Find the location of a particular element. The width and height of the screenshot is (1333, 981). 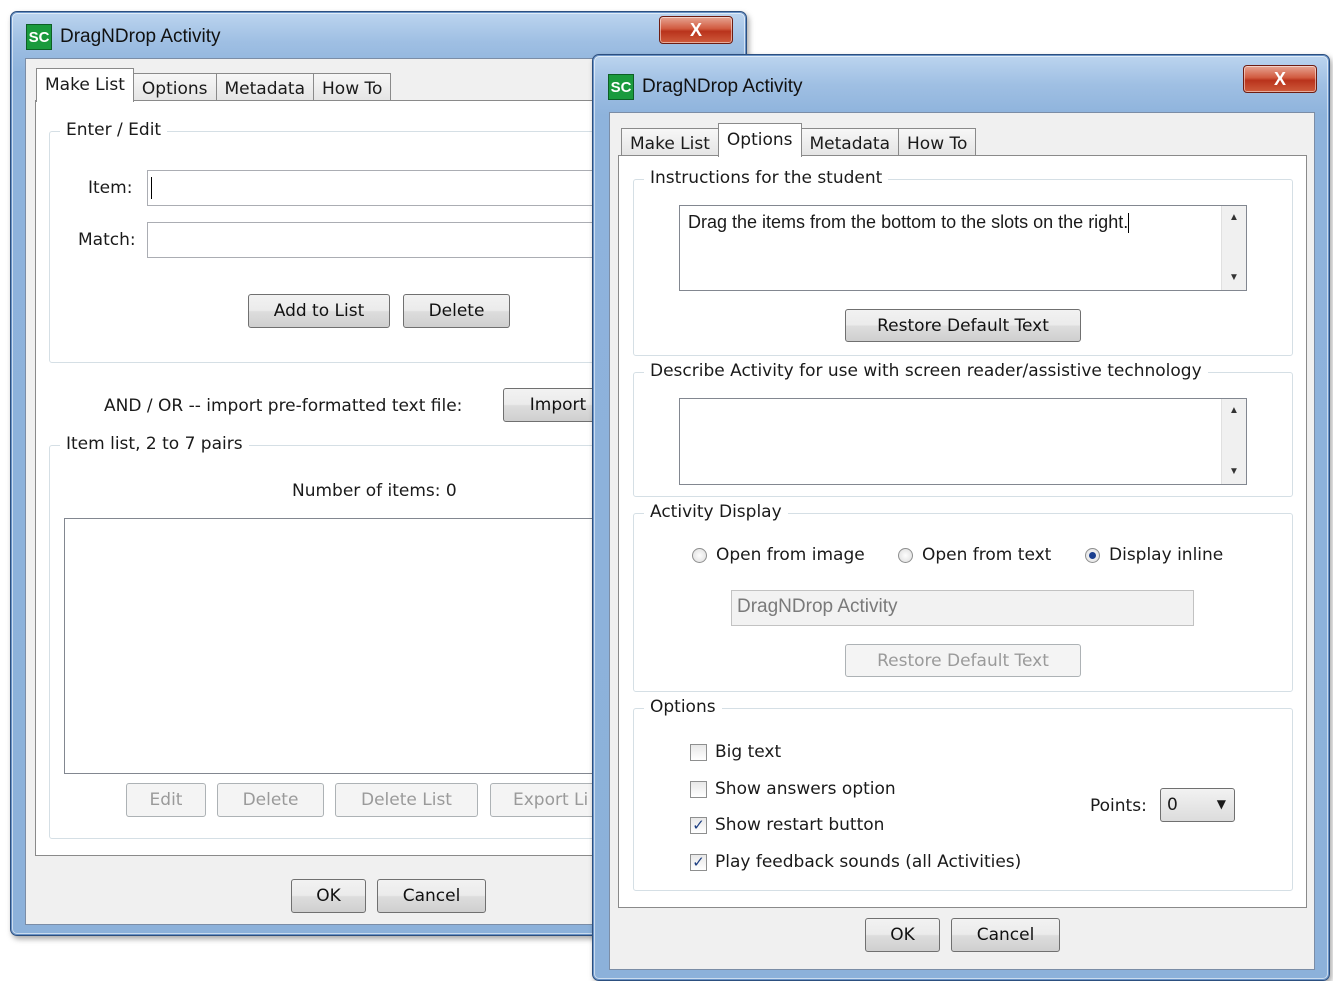

describe-scrollbar: ▲ ▼ is located at coordinates (1233, 441).